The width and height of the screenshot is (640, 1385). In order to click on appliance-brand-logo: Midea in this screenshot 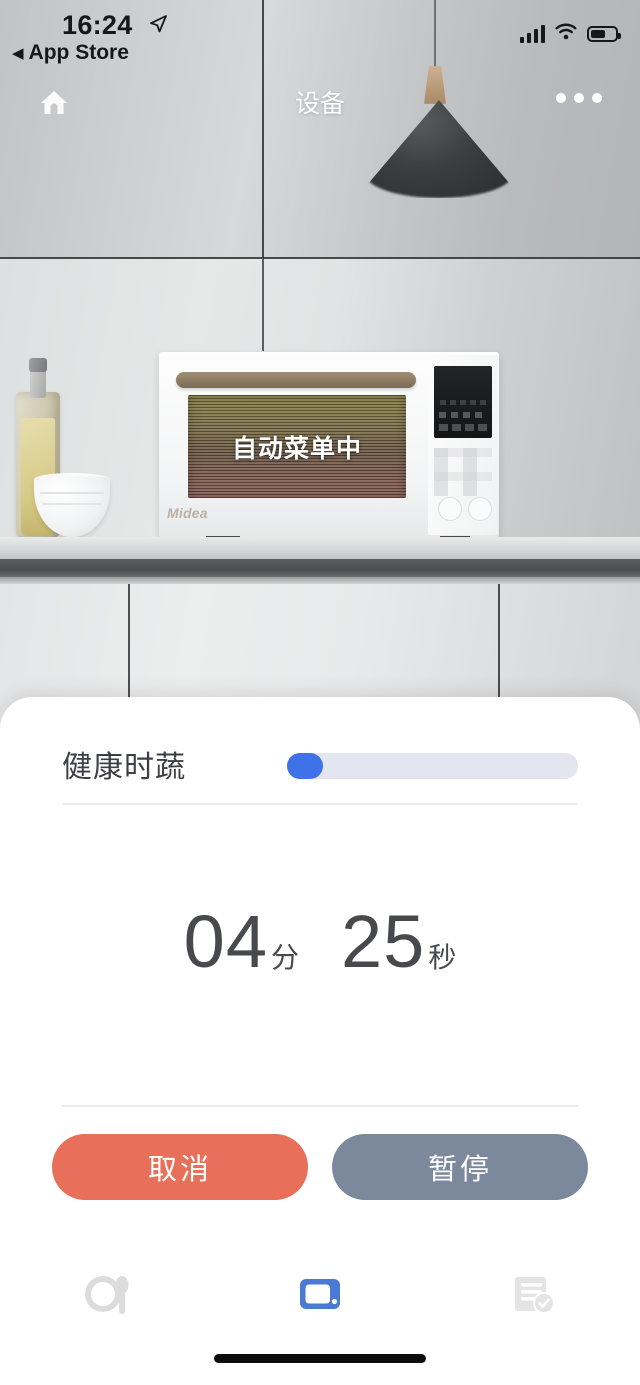, I will do `click(187, 513)`.